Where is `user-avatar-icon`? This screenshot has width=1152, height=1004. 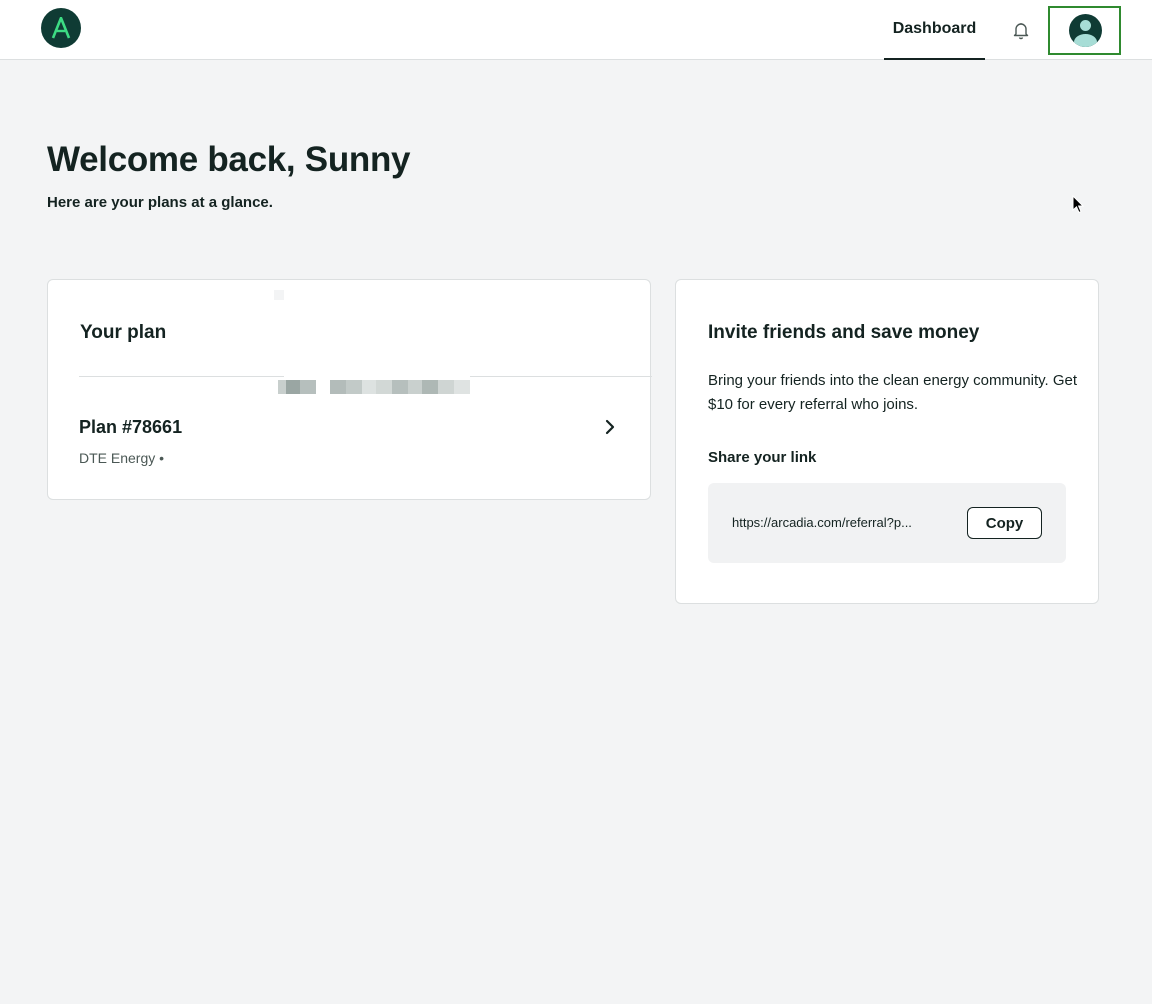
user-avatar-icon is located at coordinates (1085, 30).